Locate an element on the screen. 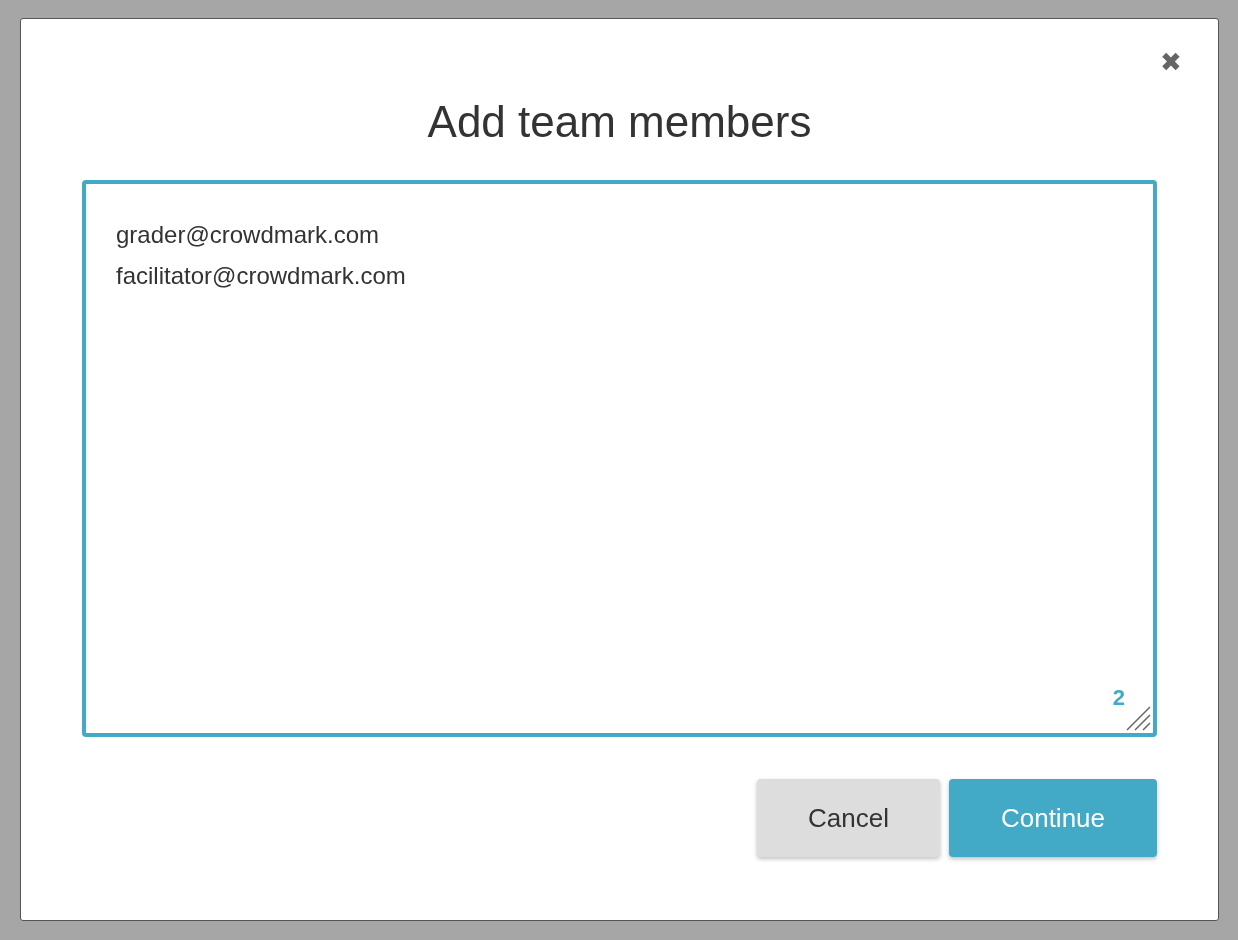  email-count: 2 is located at coordinates (1118, 698).